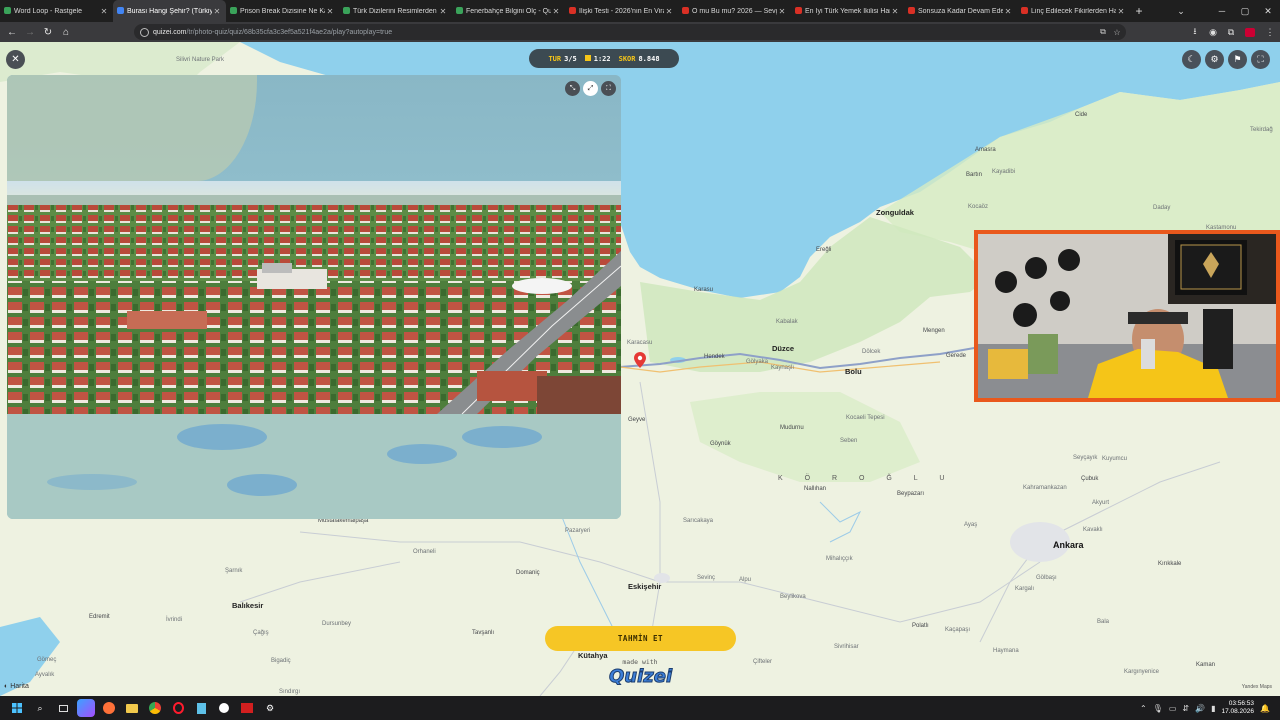 This screenshot has height=720, width=1280. What do you see at coordinates (1158, 708) in the screenshot?
I see `mic-icon: 🎙` at bounding box center [1158, 708].